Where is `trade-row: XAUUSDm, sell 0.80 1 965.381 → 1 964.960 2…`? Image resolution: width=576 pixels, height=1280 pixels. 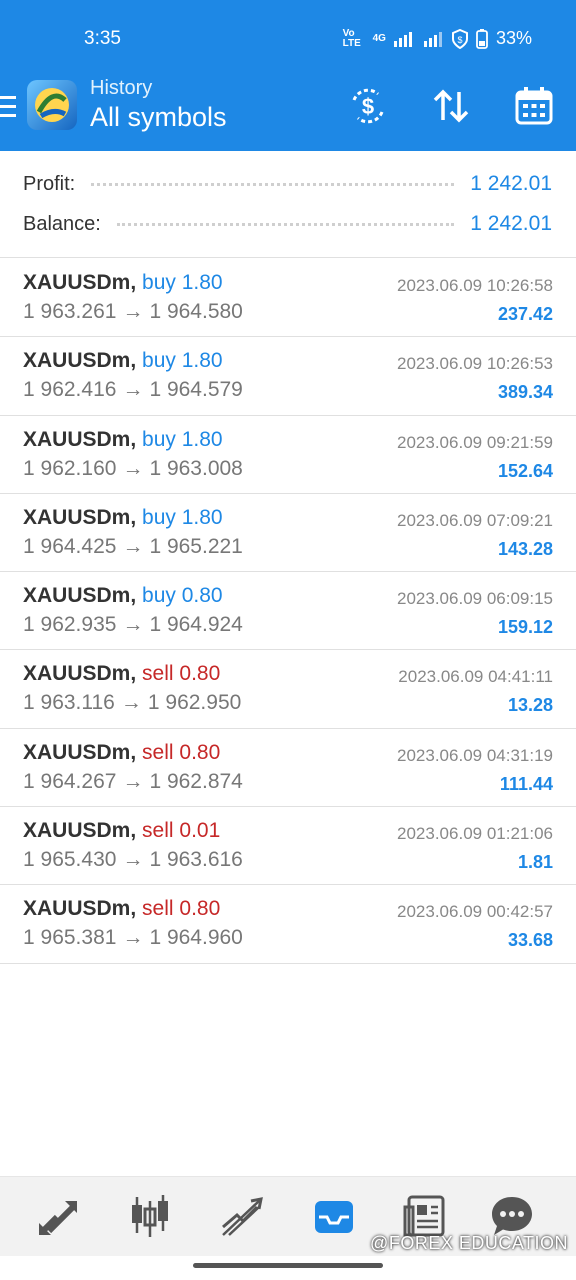
trade-row: XAUUSDm, sell 0.80 1 965.381 → 1 964.960 2… is located at coordinates (288, 924).